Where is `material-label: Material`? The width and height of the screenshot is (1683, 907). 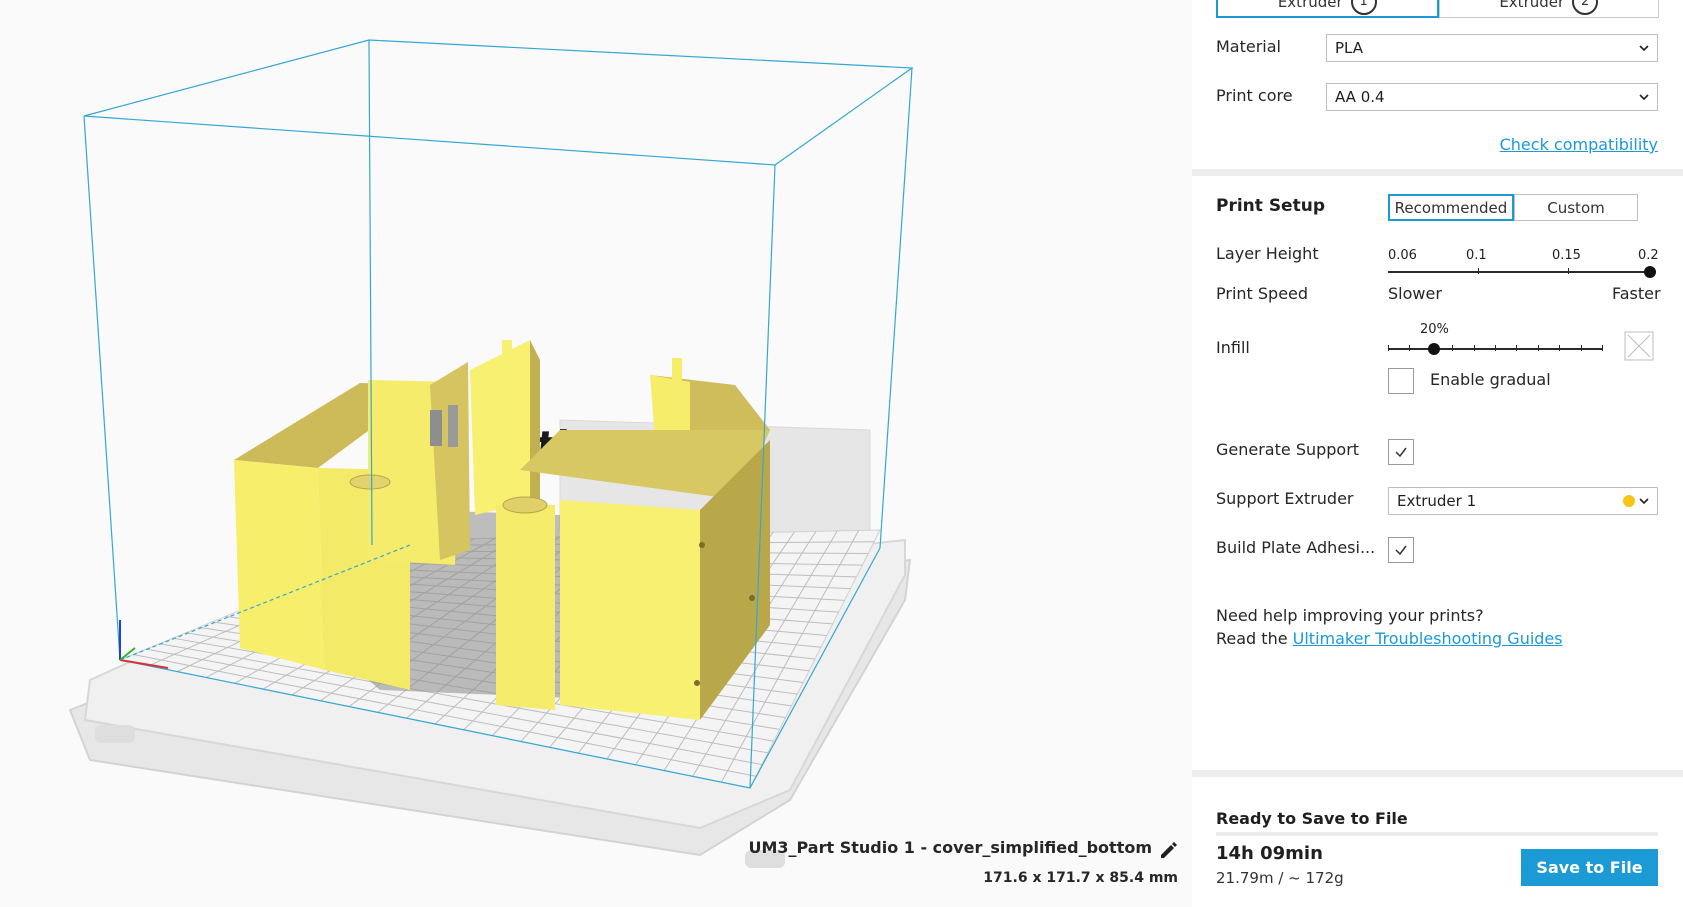
material-label: Material is located at coordinates (1248, 46).